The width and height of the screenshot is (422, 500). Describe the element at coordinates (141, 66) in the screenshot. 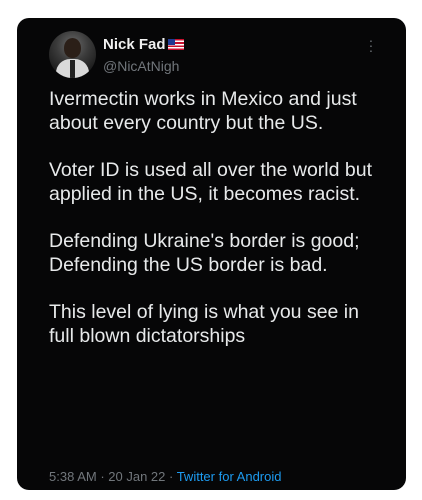

I see `user-handle: @NicAtNigh` at that location.